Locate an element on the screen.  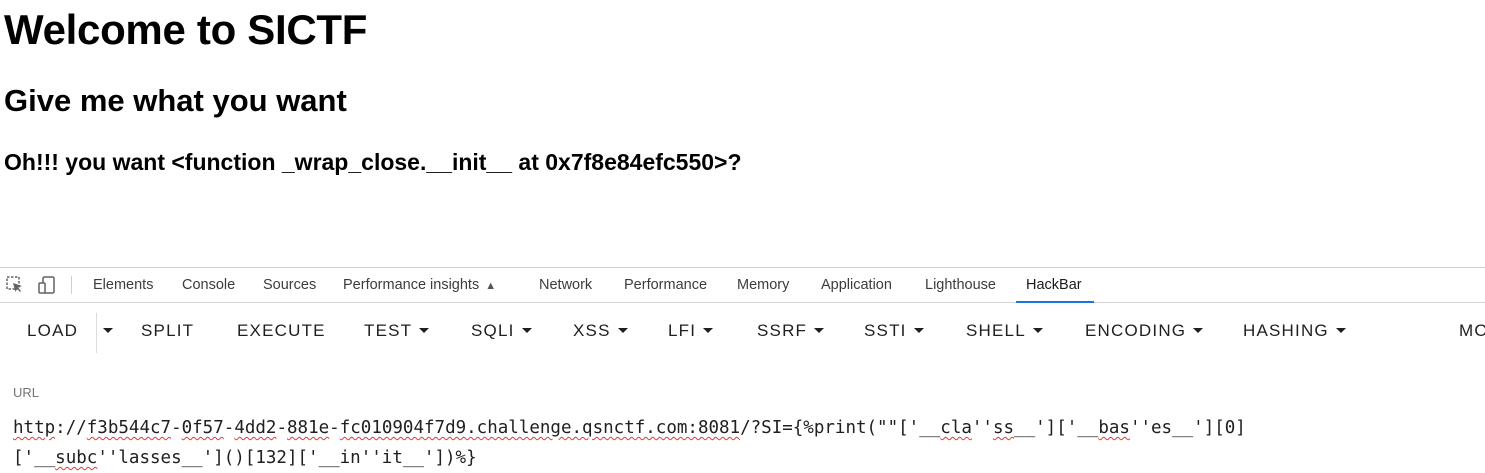
xss-menu-label: XSS is located at coordinates (592, 330).